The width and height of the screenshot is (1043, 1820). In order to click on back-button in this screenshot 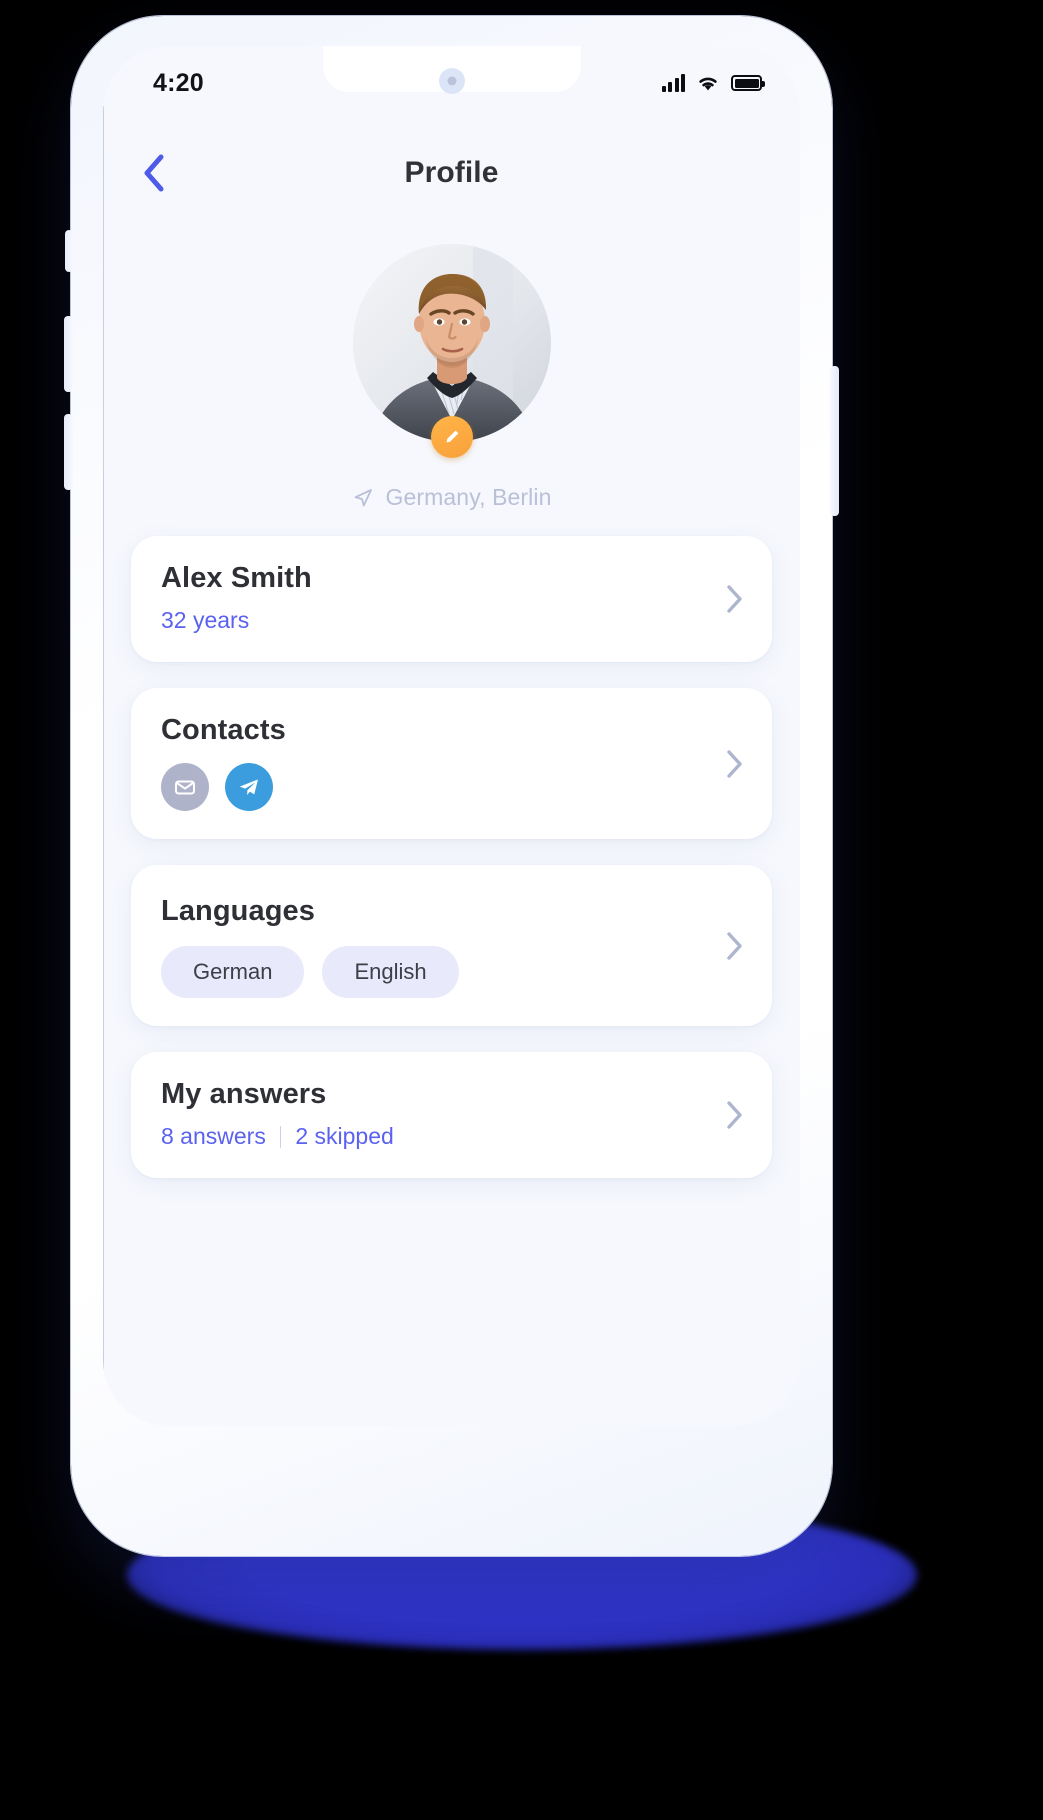, I will do `click(154, 173)`.